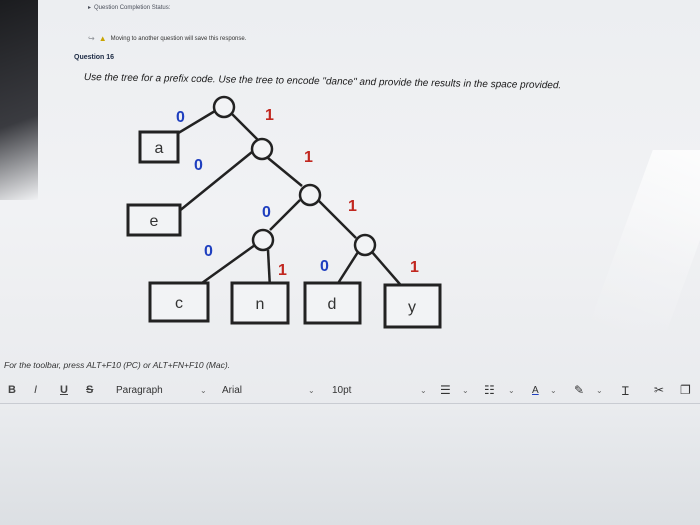 The width and height of the screenshot is (700, 525). Describe the element at coordinates (579, 390) in the screenshot. I see `highlight-pen-icon: ✎` at that location.